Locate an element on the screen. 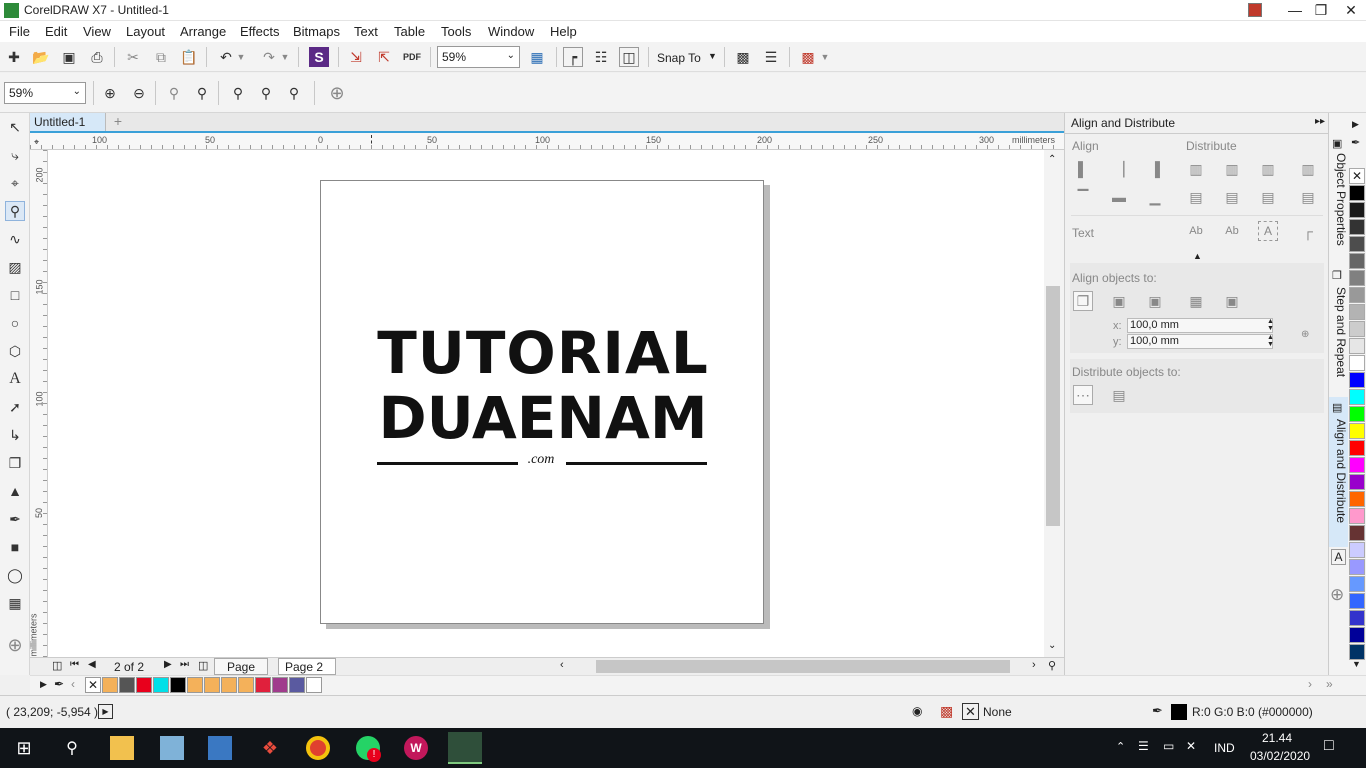  ellipse-tool-icon: ○ is located at coordinates (15, 323).